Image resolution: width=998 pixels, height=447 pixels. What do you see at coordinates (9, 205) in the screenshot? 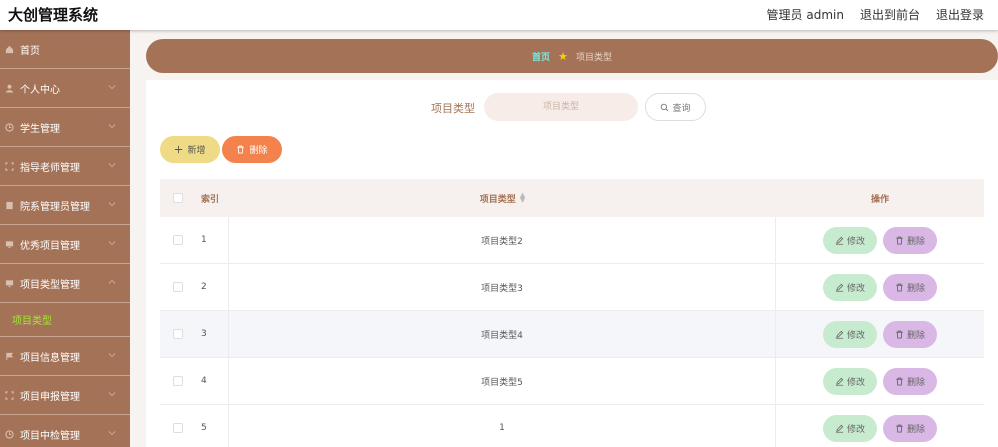
I see `doc-icon` at bounding box center [9, 205].